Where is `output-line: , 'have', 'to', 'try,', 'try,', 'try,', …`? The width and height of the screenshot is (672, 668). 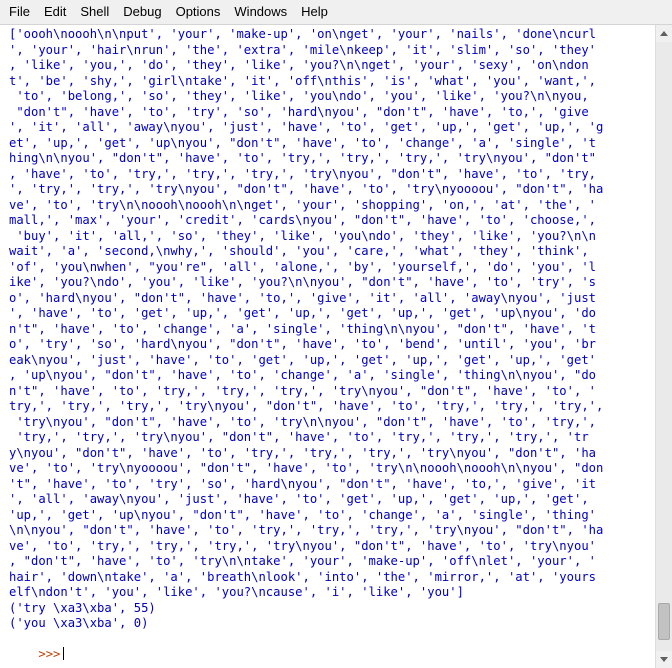
output-line: , 'have', 'to', 'try,', 'try,', 'try,', … is located at coordinates (302, 173).